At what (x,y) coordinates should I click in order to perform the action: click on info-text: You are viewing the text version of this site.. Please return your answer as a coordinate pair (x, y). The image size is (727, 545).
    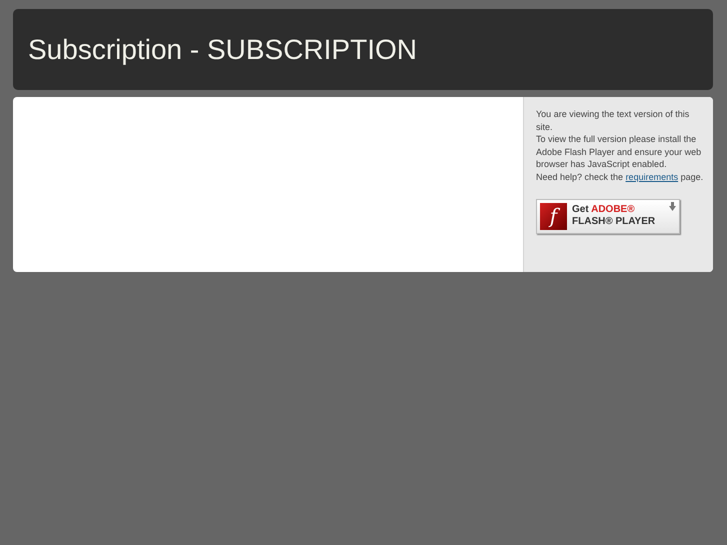
    Looking at the image, I should click on (613, 121).